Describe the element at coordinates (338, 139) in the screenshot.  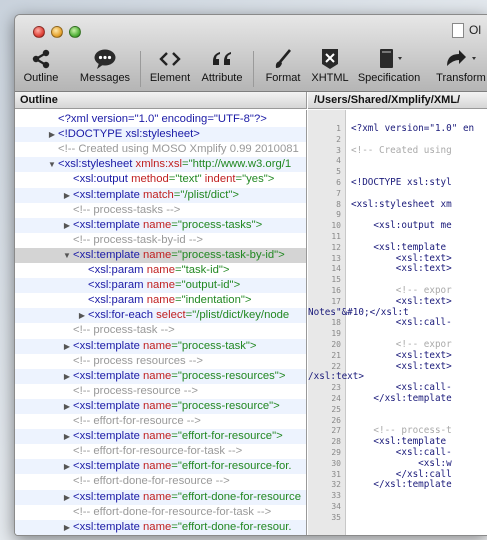
I see `line-number: 2` at that location.